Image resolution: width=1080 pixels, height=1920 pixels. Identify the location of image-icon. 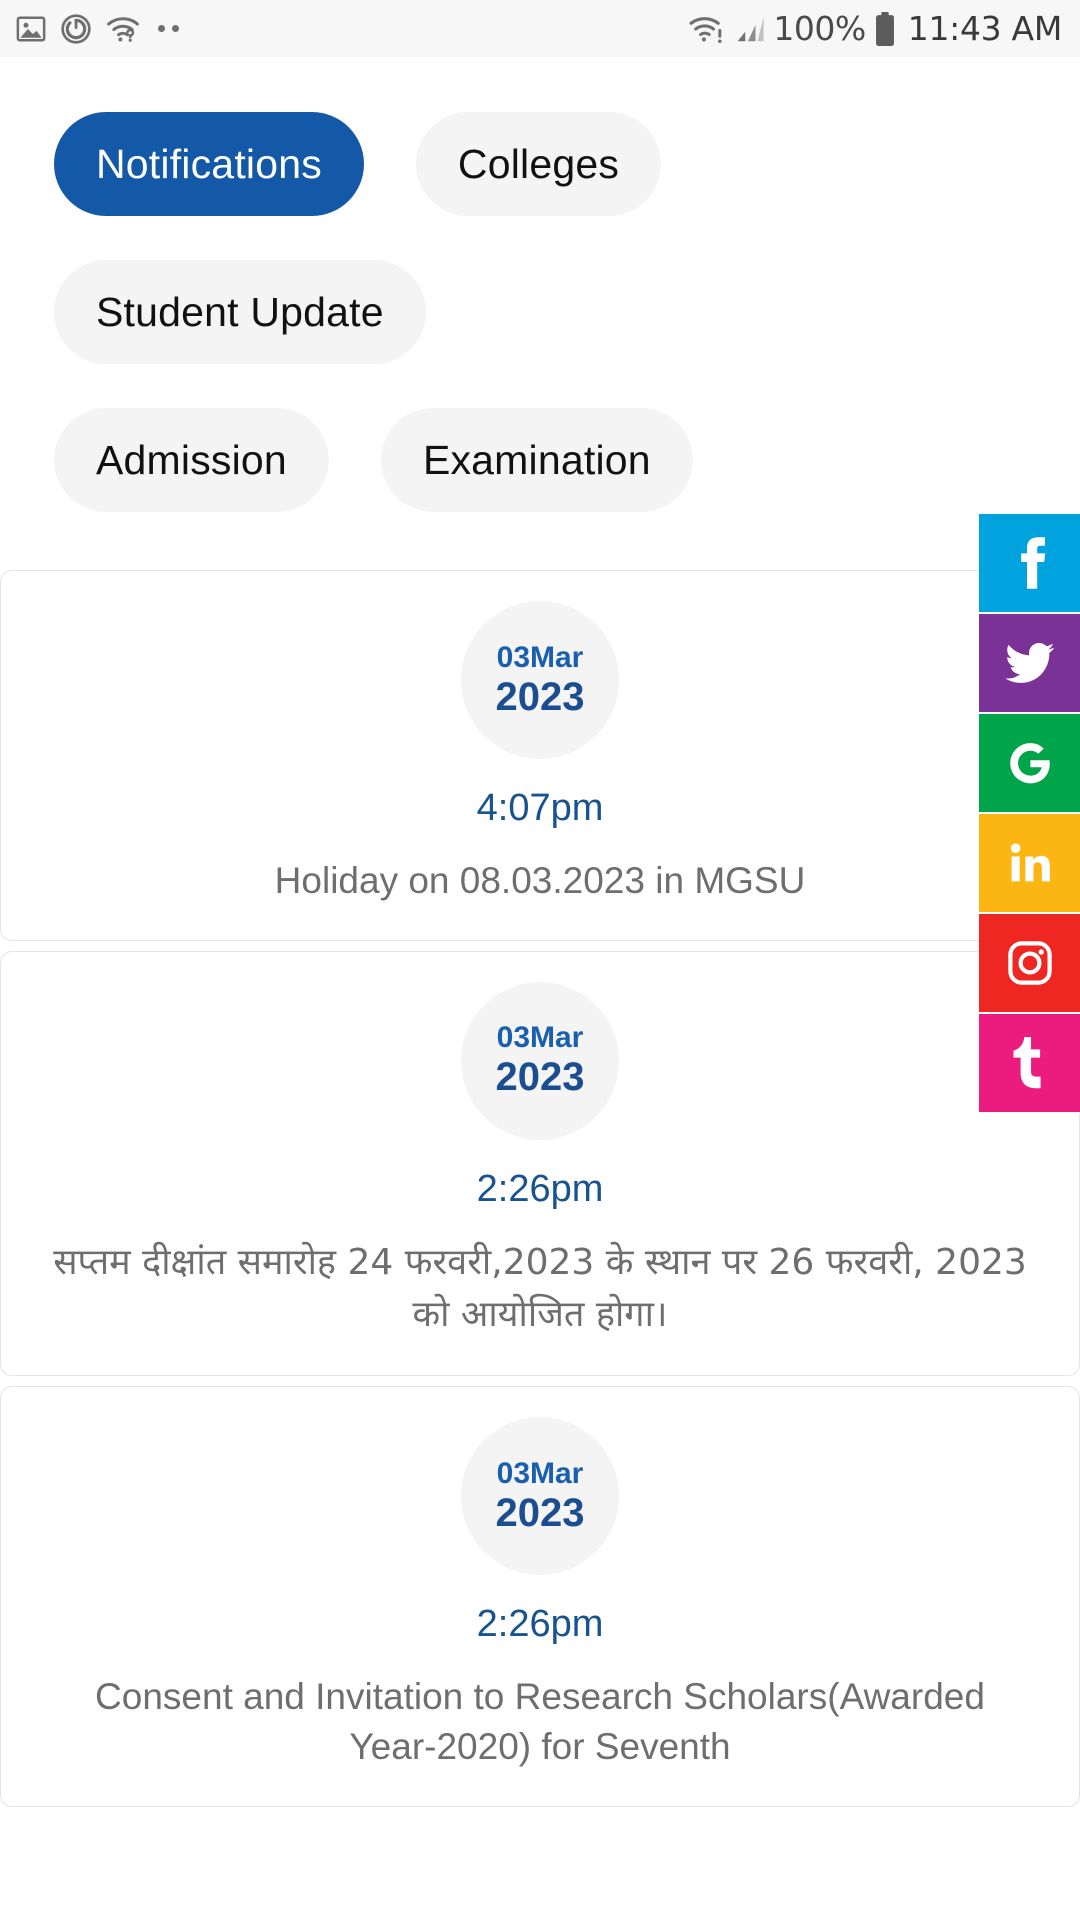
(31, 29).